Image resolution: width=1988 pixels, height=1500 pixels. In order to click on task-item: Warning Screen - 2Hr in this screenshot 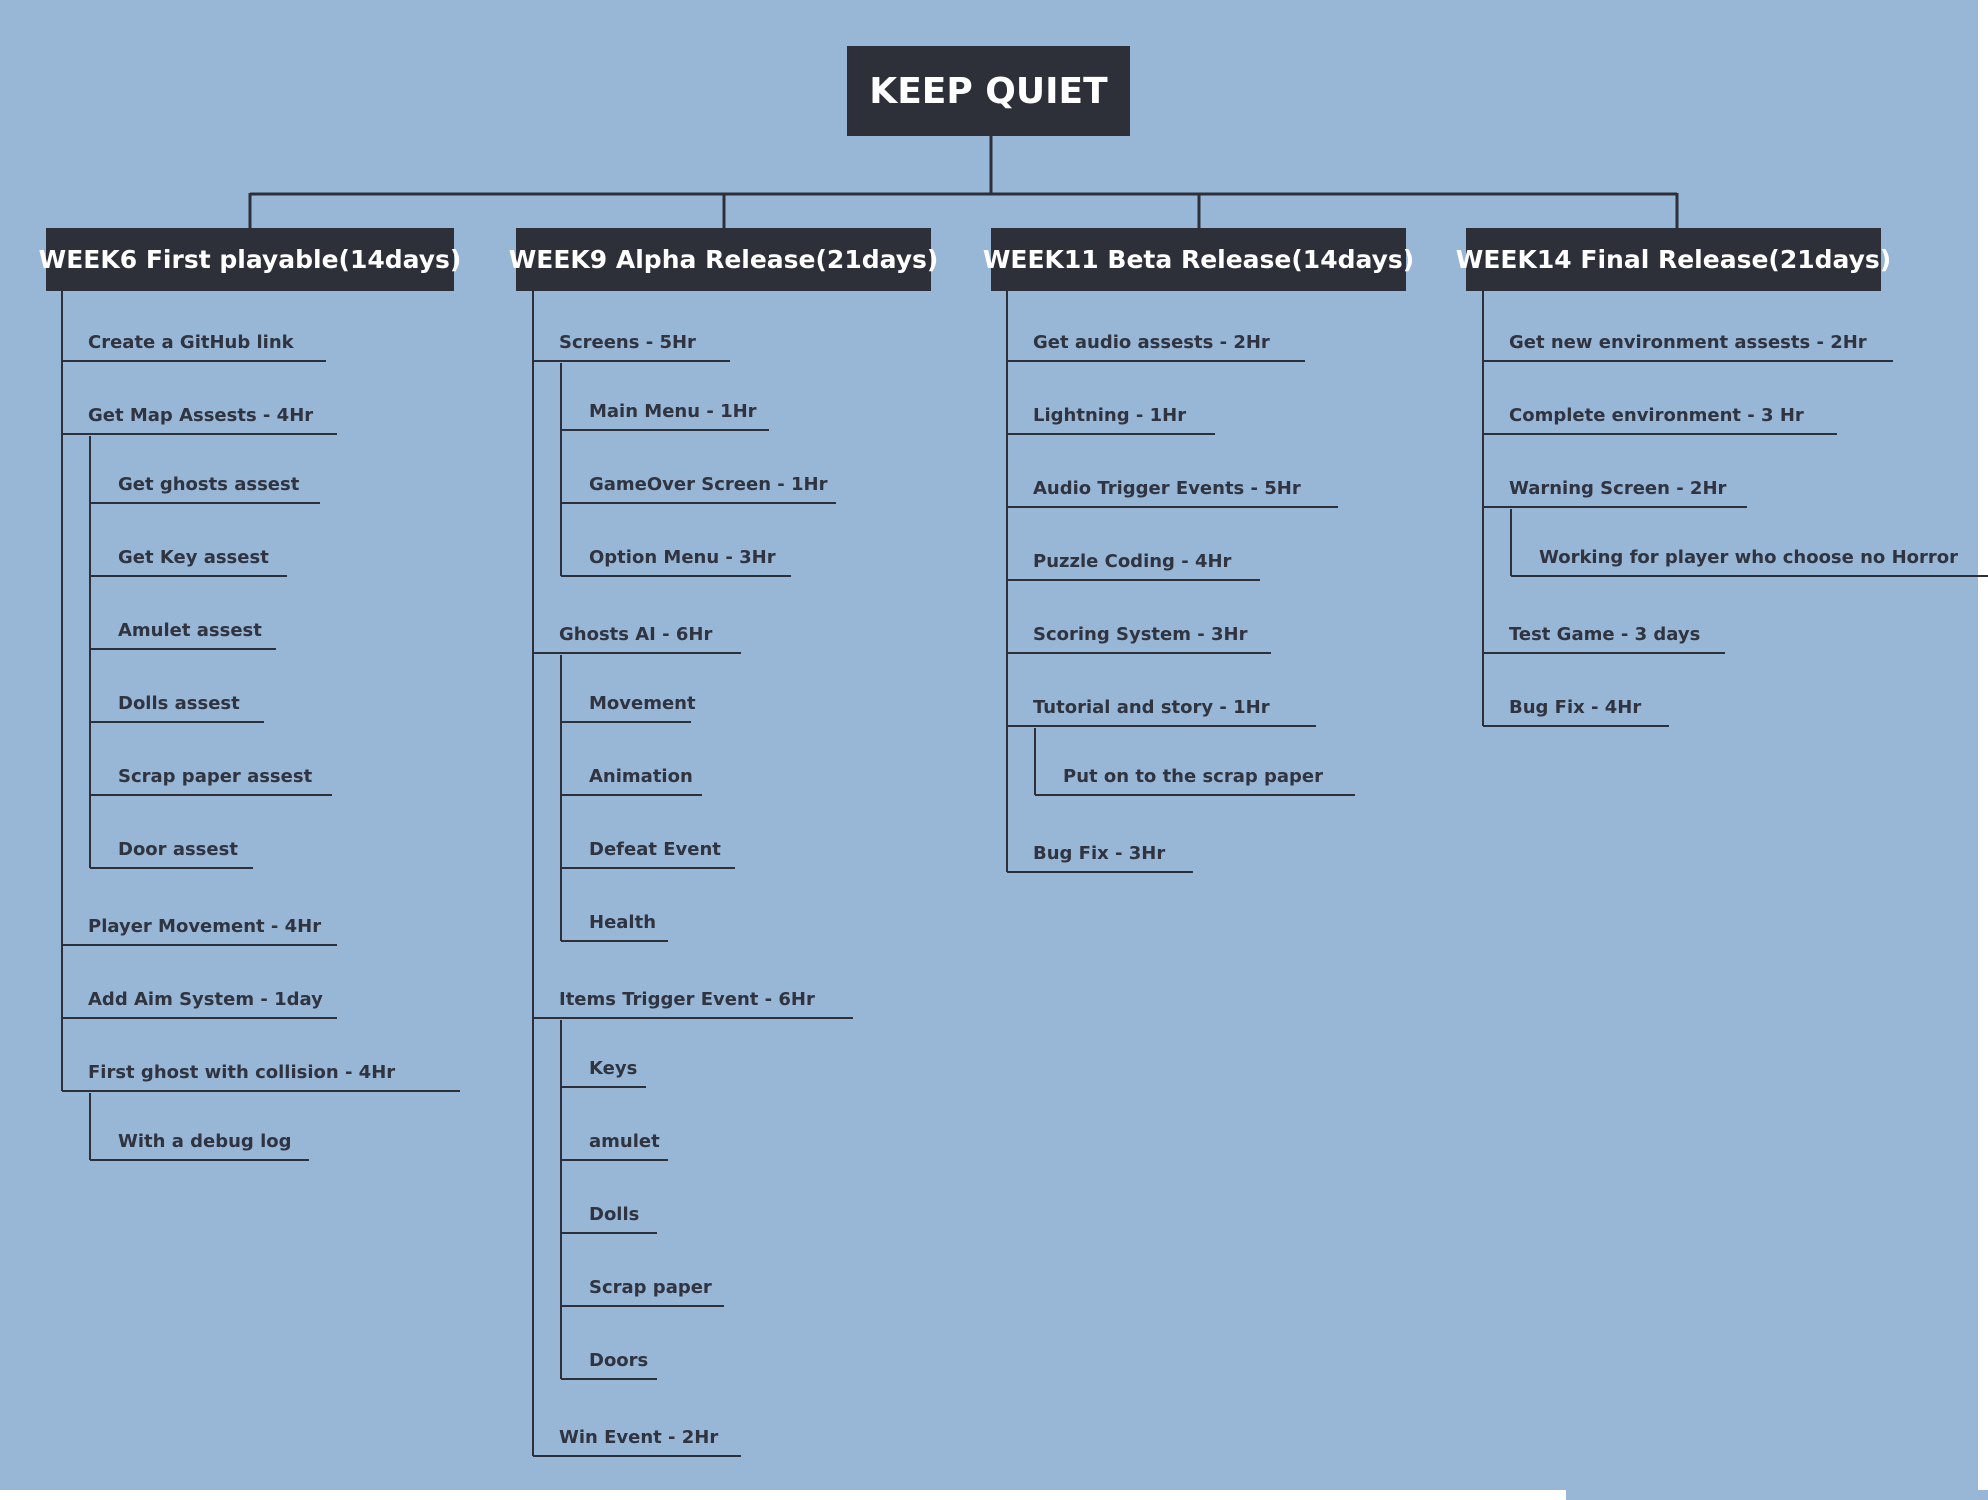, I will do `click(1618, 488)`.